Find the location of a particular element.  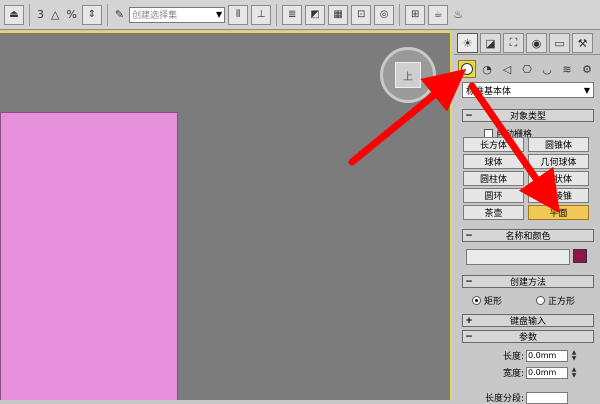

category-row: ◔ ◁ ⎔ ◡ ≋ ⚙ is located at coordinates (527, 69).